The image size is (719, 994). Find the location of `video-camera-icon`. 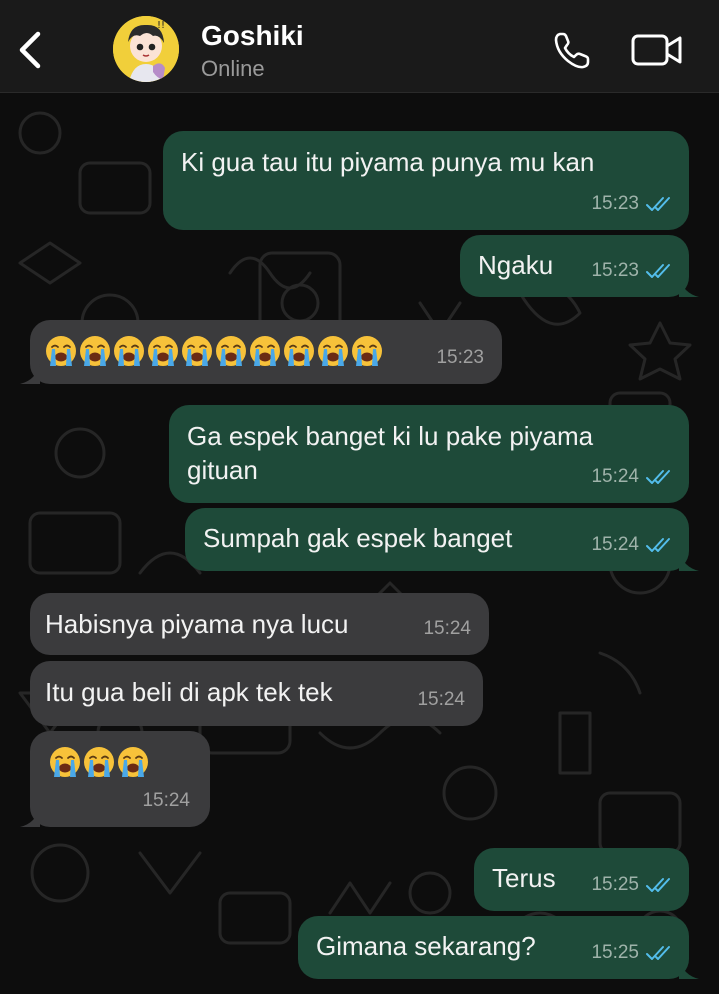

video-camera-icon is located at coordinates (656, 50).